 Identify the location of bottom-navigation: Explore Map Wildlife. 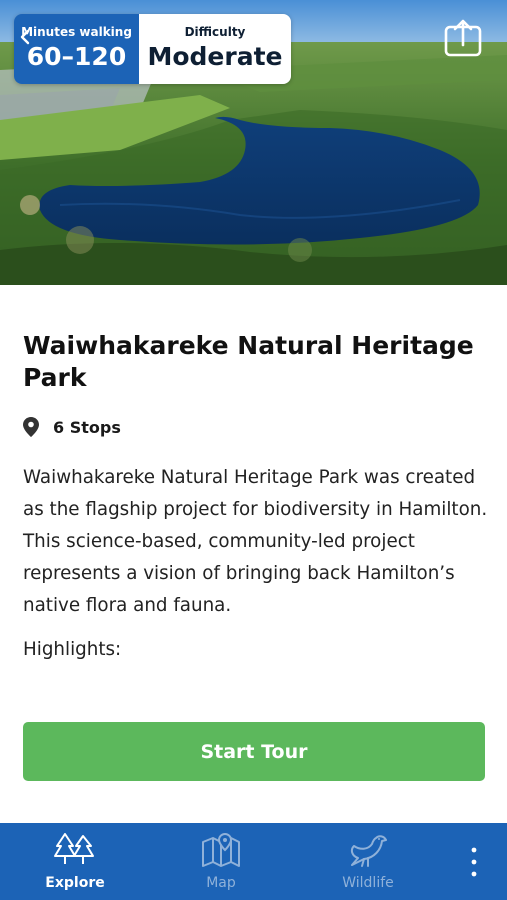
(253, 861).